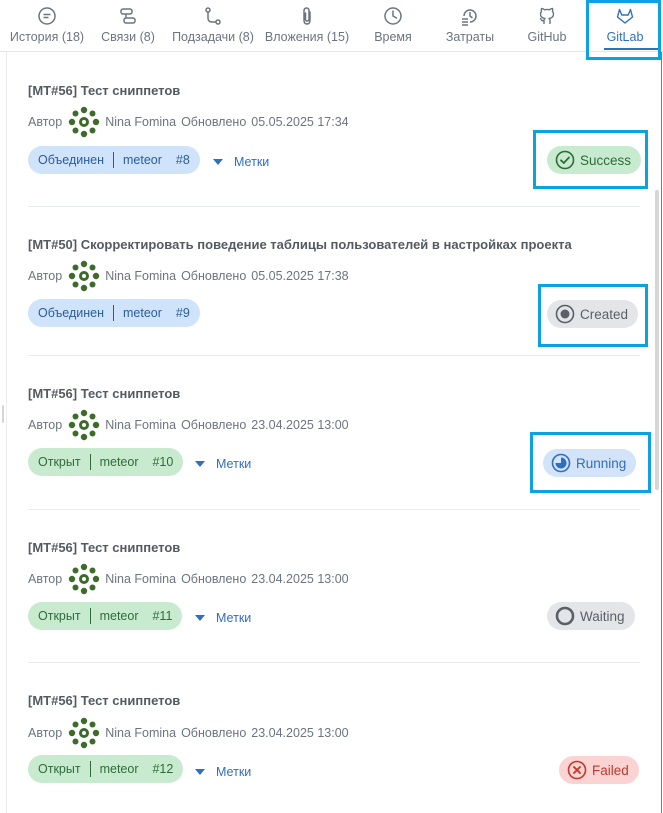 The height and width of the screenshot is (813, 663). I want to click on mr-state-pill: Открыт meteor #12, so click(106, 769).